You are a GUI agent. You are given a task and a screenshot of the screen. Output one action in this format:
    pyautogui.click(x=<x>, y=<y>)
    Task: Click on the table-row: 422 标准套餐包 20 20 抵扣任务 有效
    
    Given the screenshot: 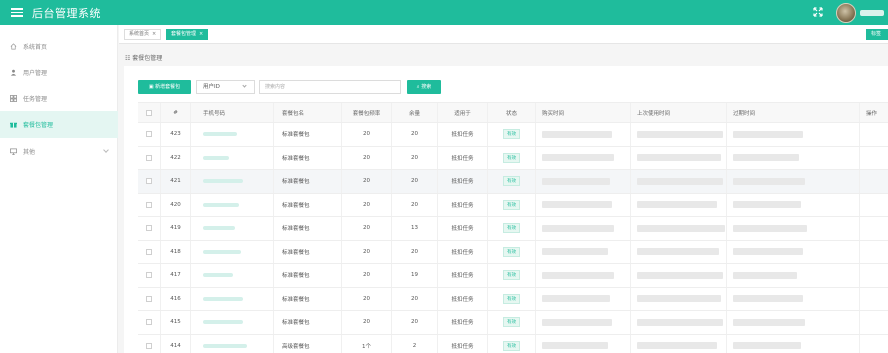 What is the action you would take?
    pyautogui.click(x=513, y=158)
    